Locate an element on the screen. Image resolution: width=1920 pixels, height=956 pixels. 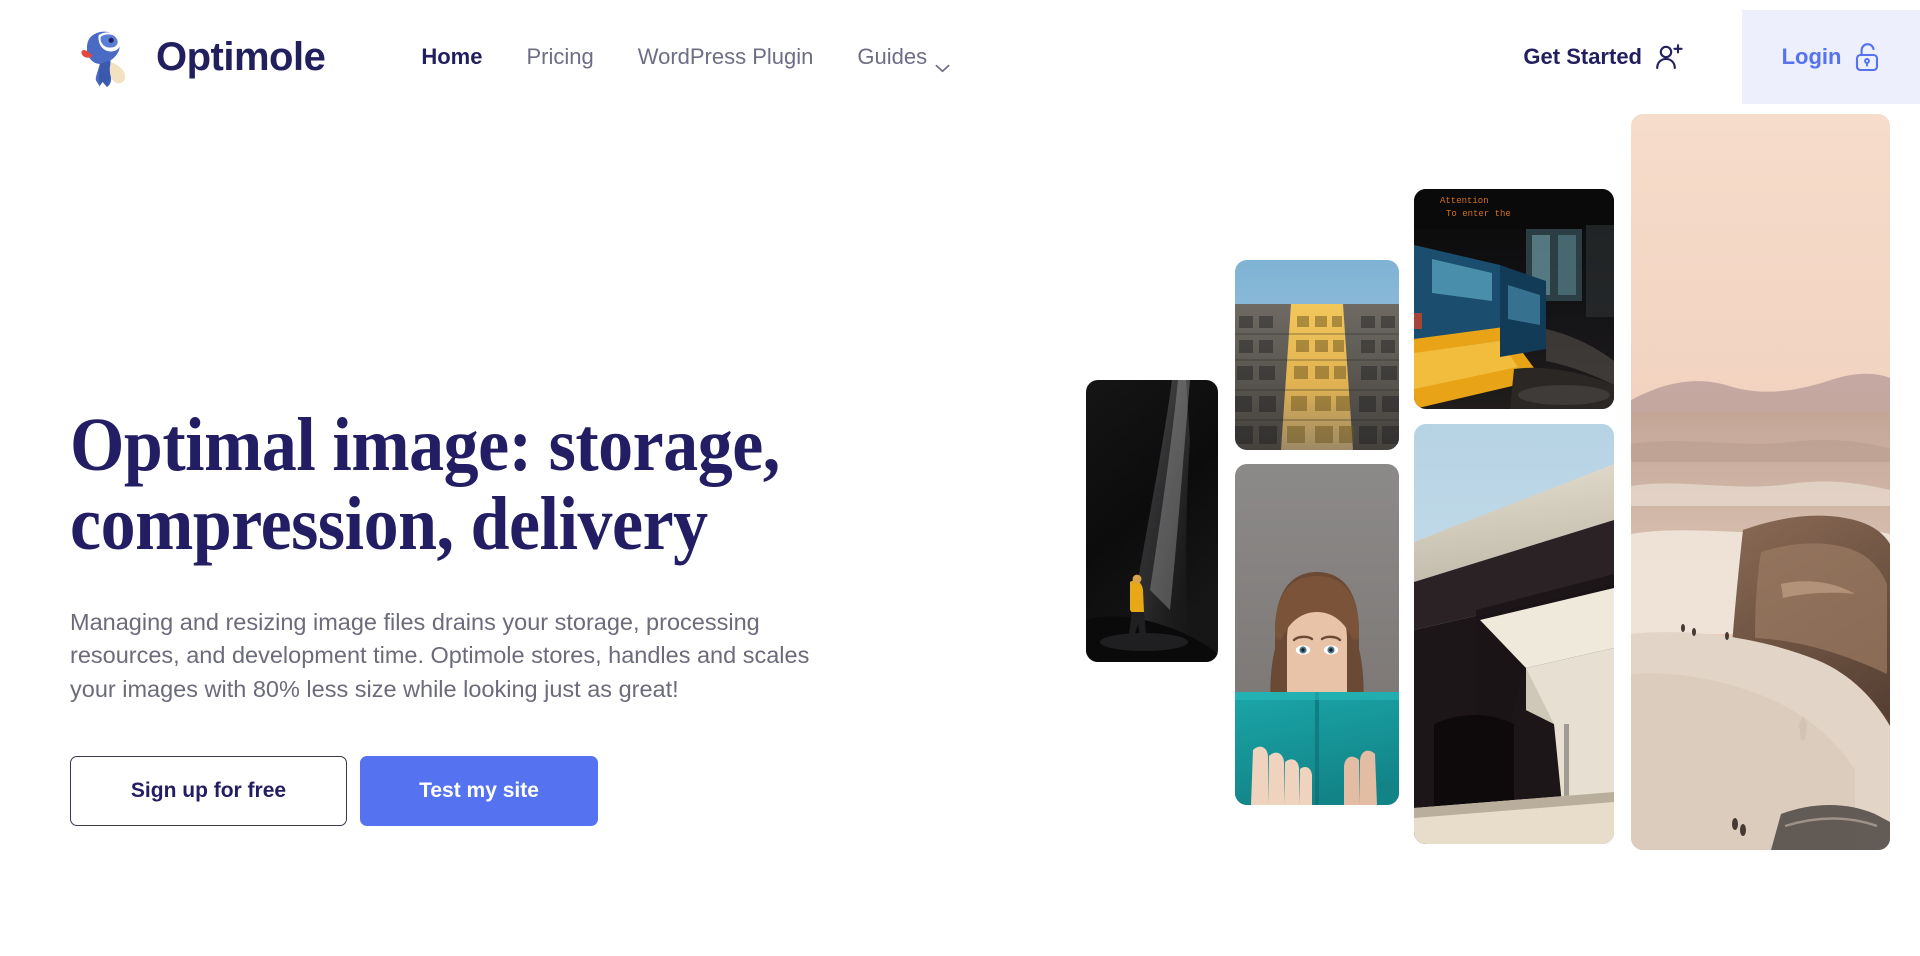
login-button: Login is located at coordinates (1831, 57).